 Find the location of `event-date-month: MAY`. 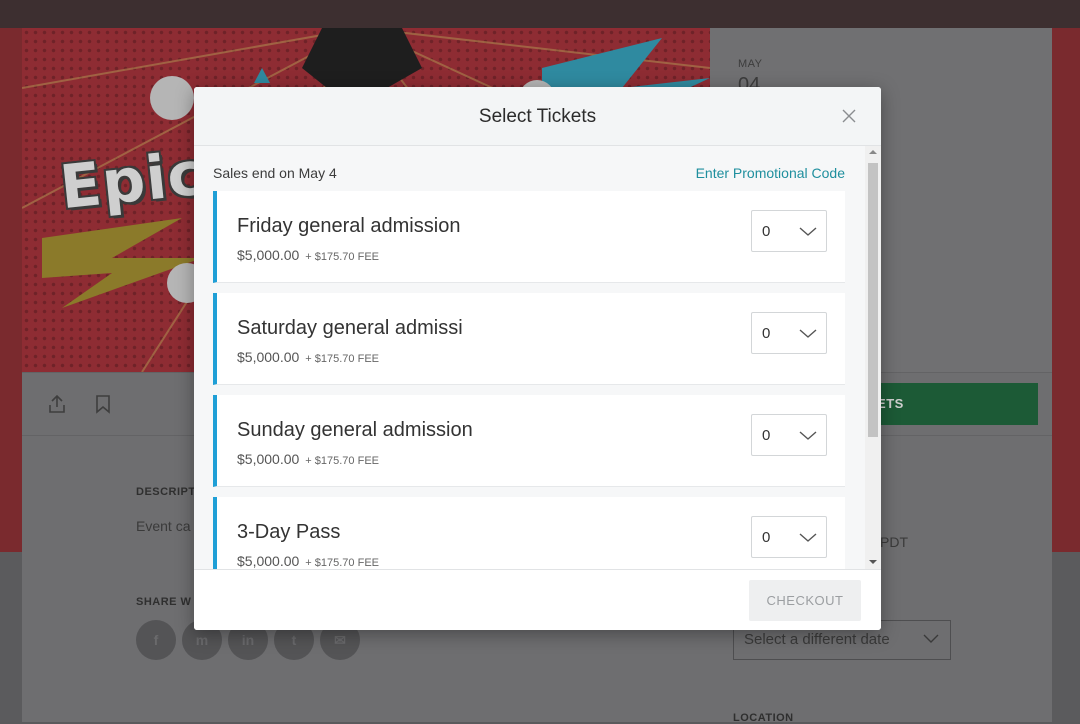

event-date-month: MAY is located at coordinates (750, 64).